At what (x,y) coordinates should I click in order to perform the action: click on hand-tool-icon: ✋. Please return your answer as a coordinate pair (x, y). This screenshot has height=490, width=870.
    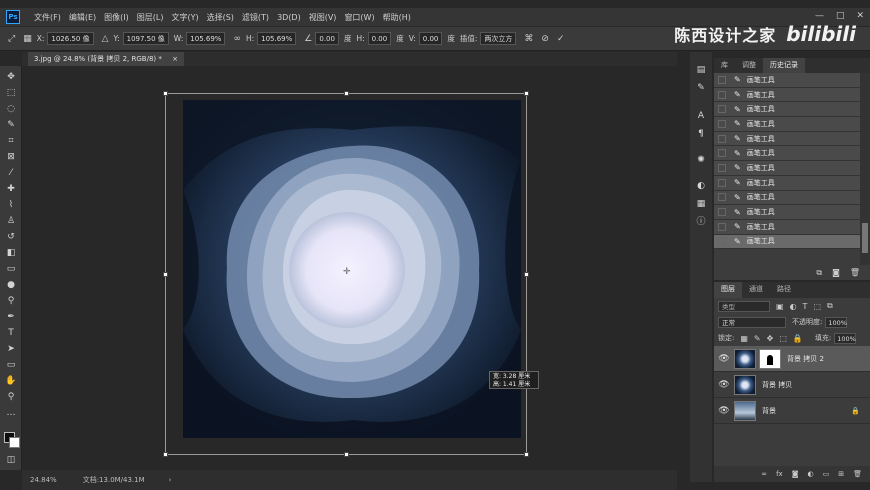
    Looking at the image, I should click on (11, 381).